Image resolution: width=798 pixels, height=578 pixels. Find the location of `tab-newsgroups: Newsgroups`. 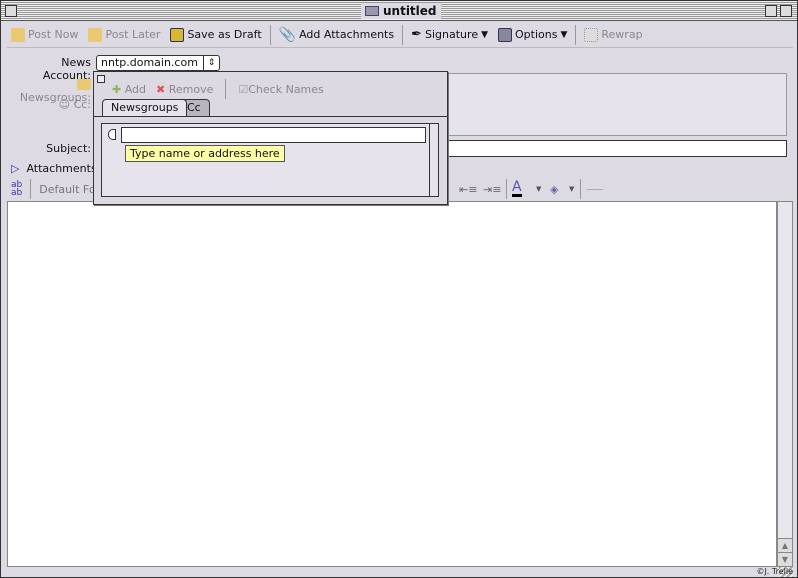

tab-newsgroups: Newsgroups is located at coordinates (145, 107).